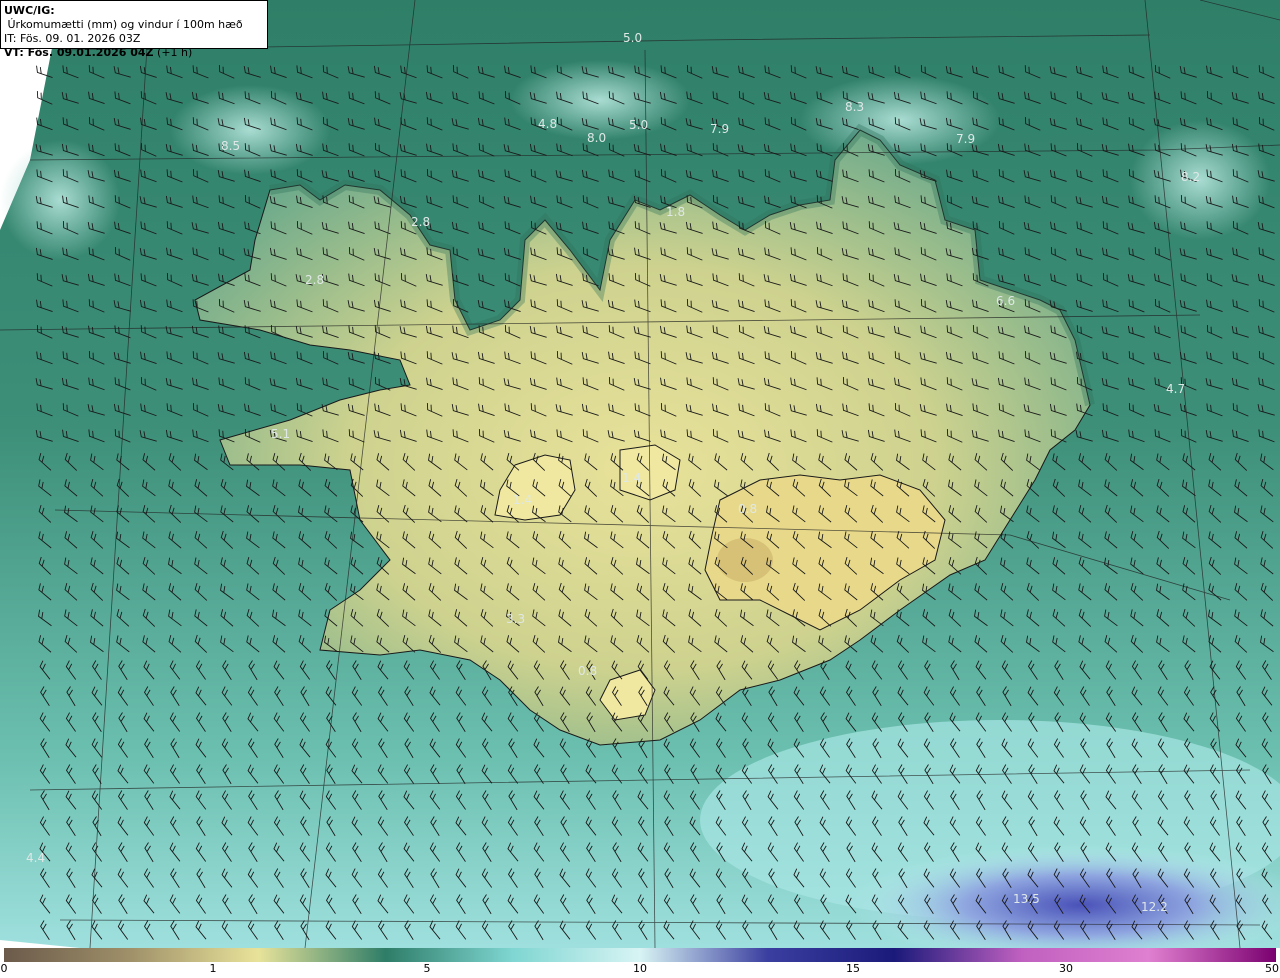 This screenshot has width=1280, height=978. What do you see at coordinates (1006, 301) in the screenshot?
I see `value-label: 6.6` at bounding box center [1006, 301].